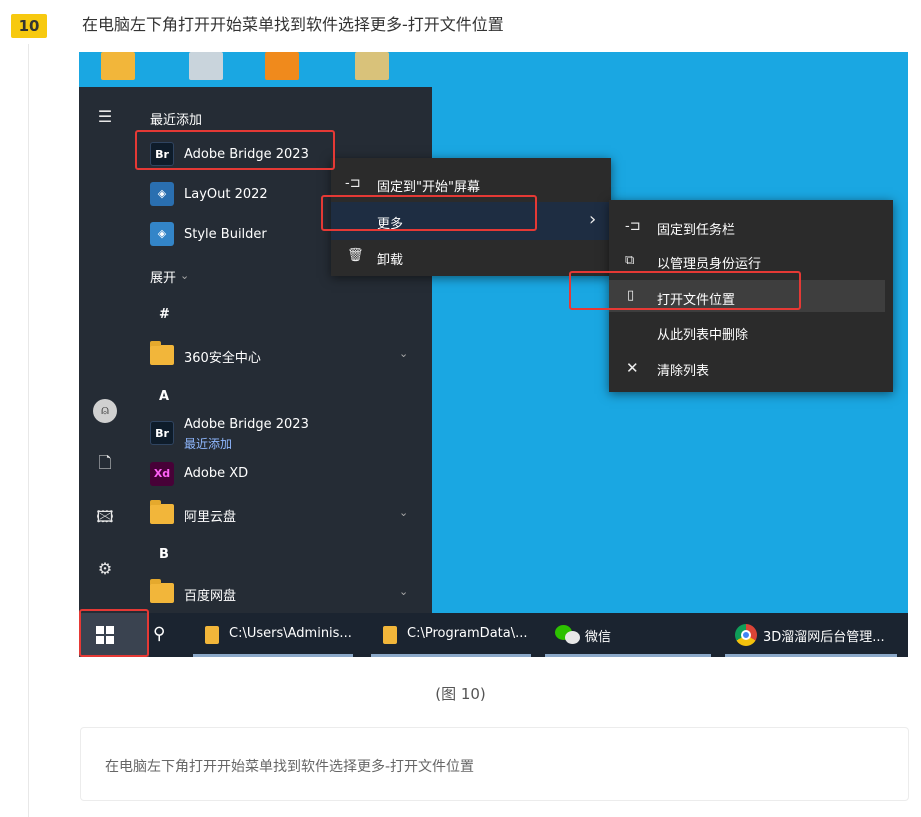 The image size is (921, 817). What do you see at coordinates (593, 219) in the screenshot?
I see `chevron-right-icon: ›` at bounding box center [593, 219].